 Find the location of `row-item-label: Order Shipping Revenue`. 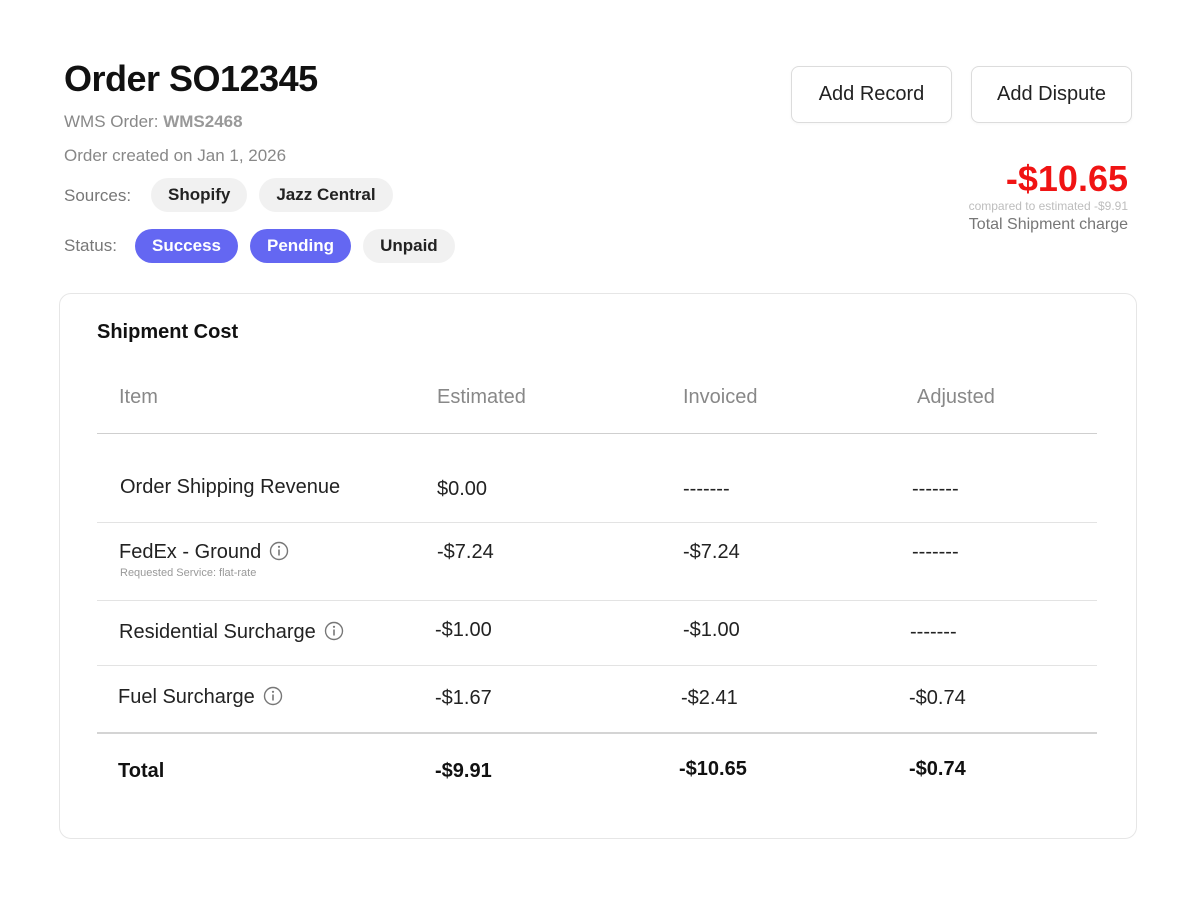

row-item-label: Order Shipping Revenue is located at coordinates (230, 487).